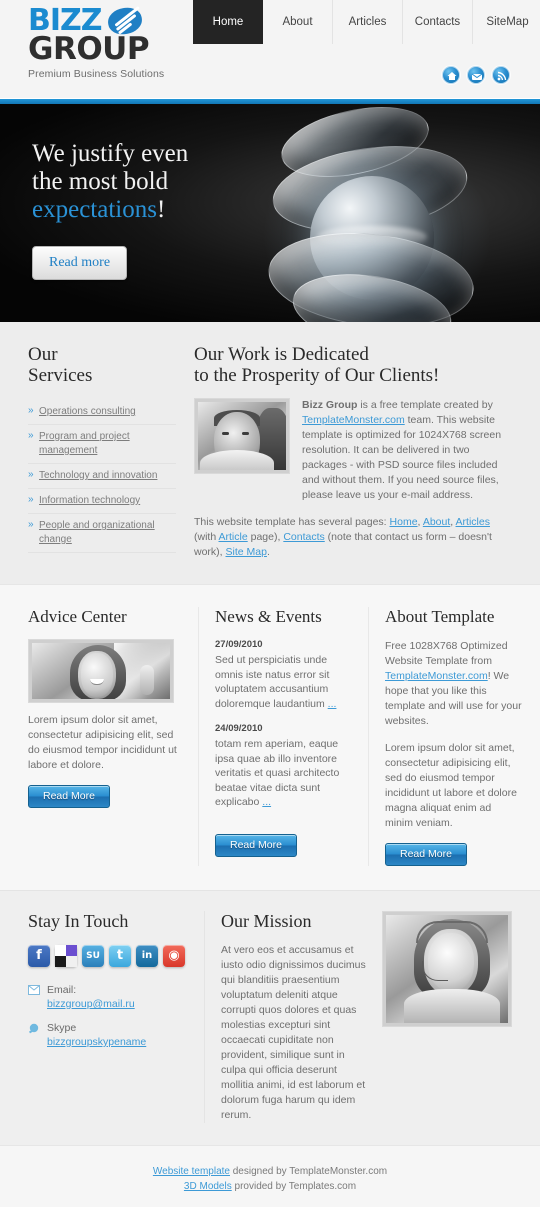 Image resolution: width=540 pixels, height=1207 pixels. I want to click on nav-item-articles: Articles, so click(368, 22).